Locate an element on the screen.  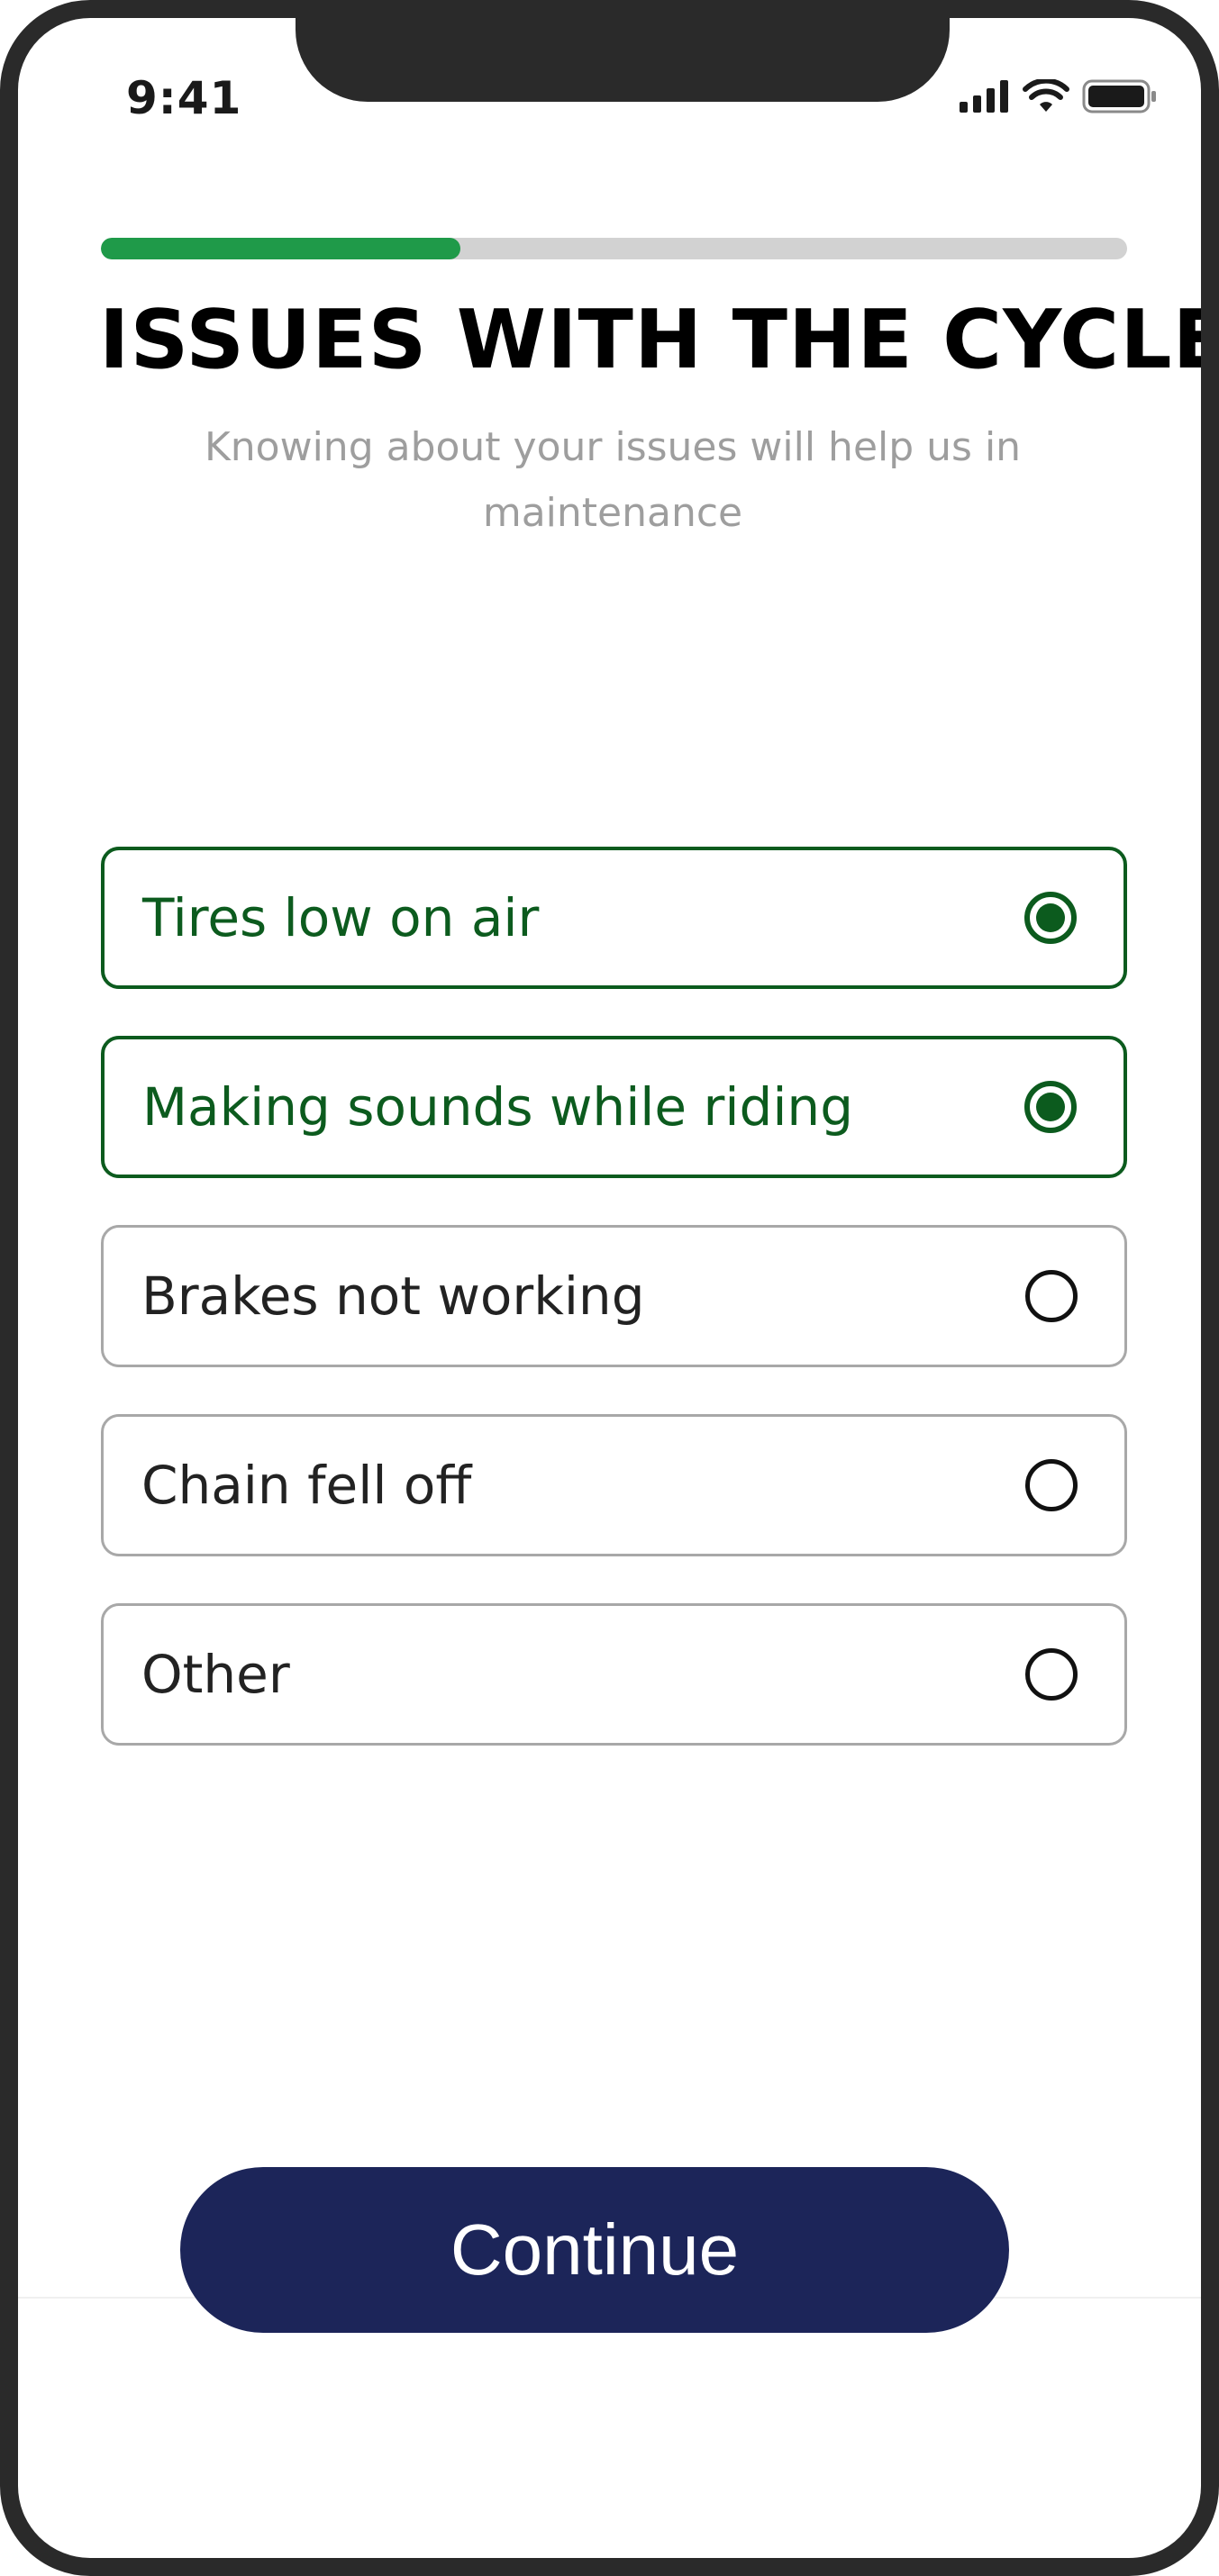
continue-button: Continue is located at coordinates (595, 2250).